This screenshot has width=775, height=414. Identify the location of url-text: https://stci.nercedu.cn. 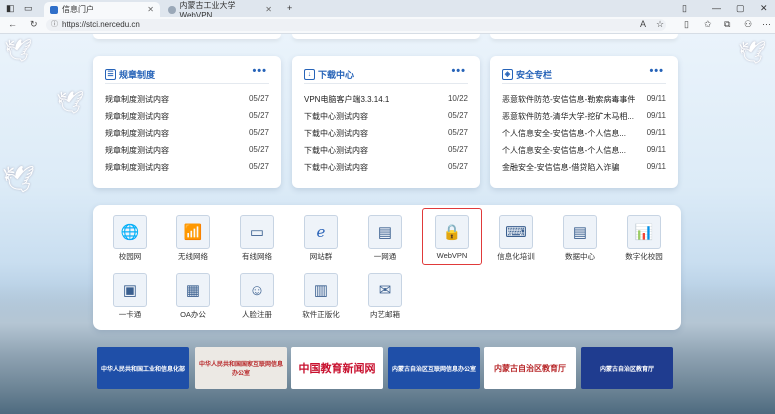
(101, 24).